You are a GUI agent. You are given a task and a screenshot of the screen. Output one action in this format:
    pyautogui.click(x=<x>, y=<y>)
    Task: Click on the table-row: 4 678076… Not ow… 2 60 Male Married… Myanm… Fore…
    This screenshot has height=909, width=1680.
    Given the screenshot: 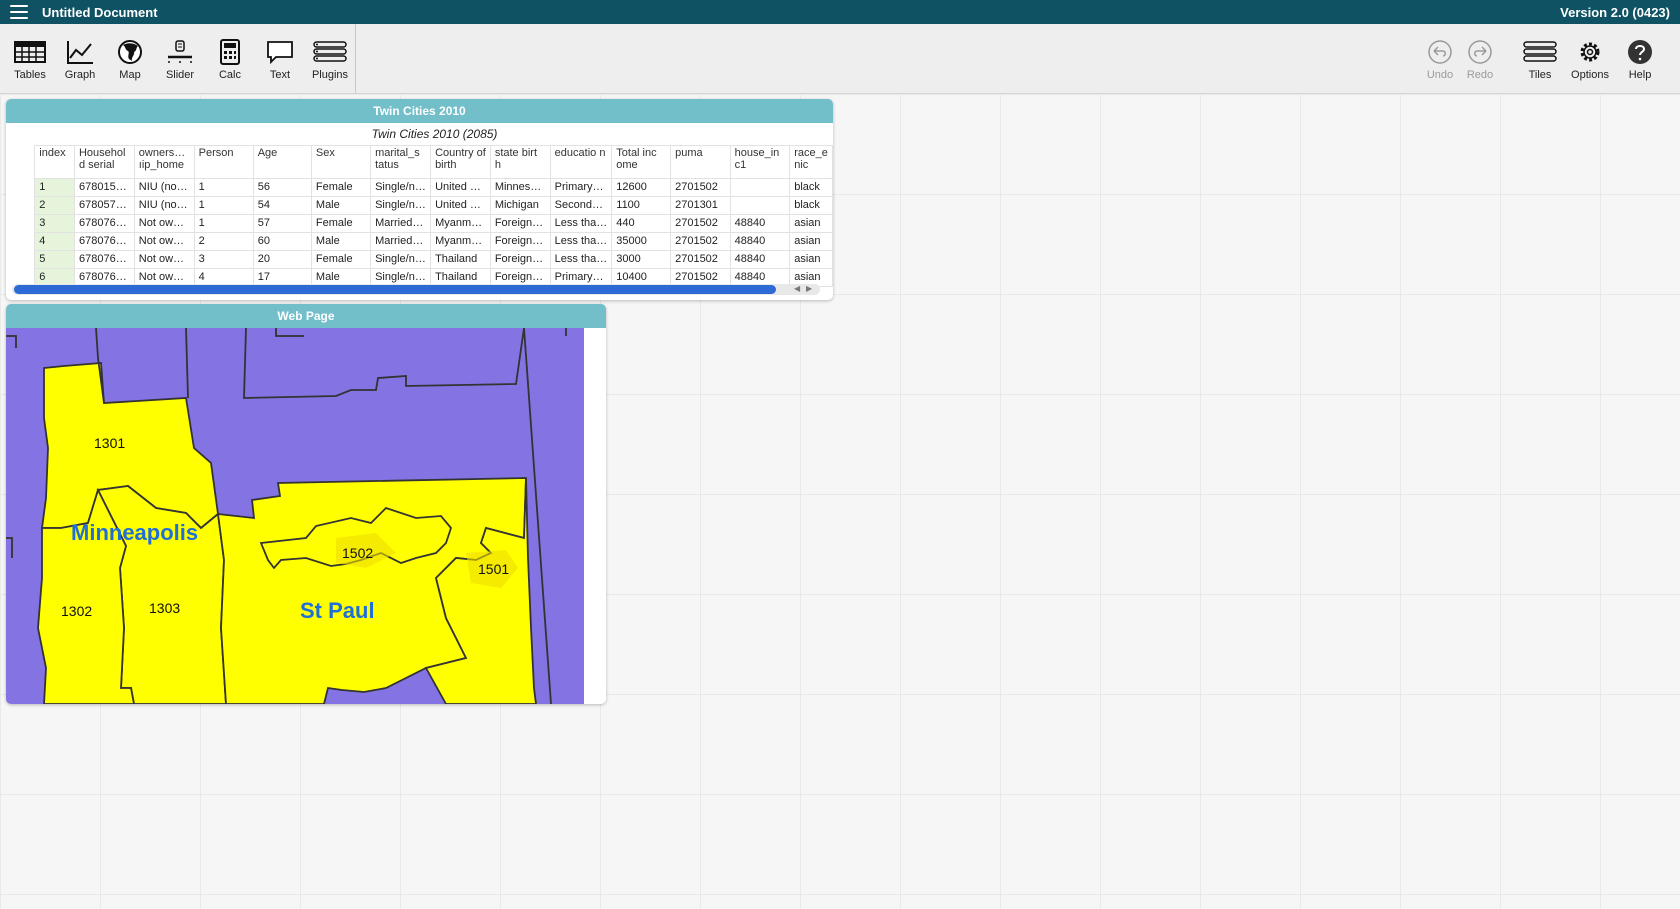 What is the action you would take?
    pyautogui.click(x=419, y=241)
    